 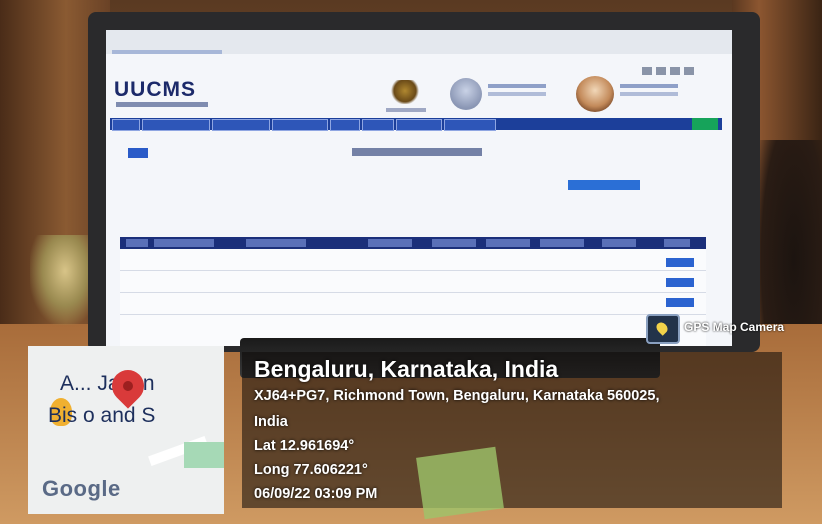 What do you see at coordinates (311, 470) in the screenshot?
I see `longitude-readout: Long 77.606221°` at bounding box center [311, 470].